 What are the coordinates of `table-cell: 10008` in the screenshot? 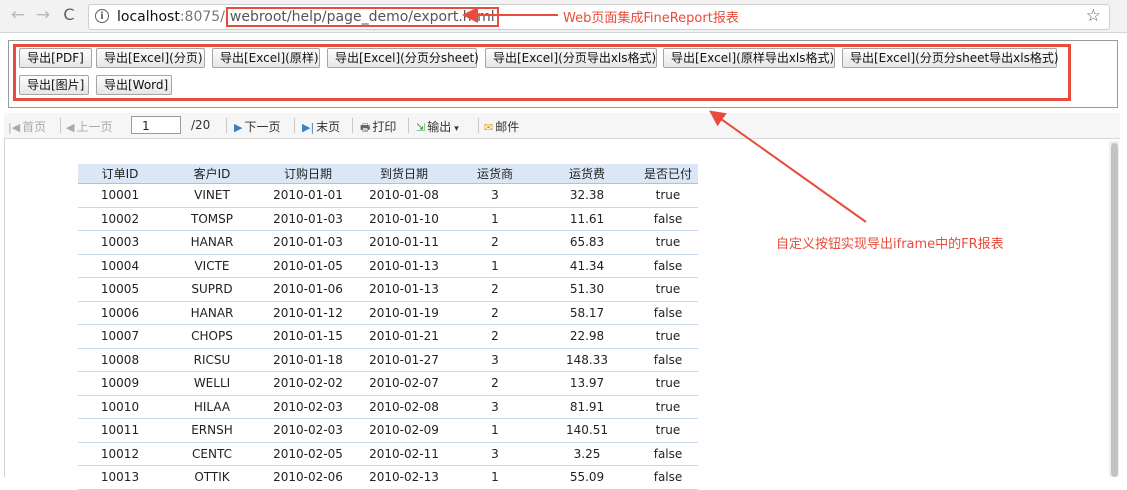 It's located at (120, 360).